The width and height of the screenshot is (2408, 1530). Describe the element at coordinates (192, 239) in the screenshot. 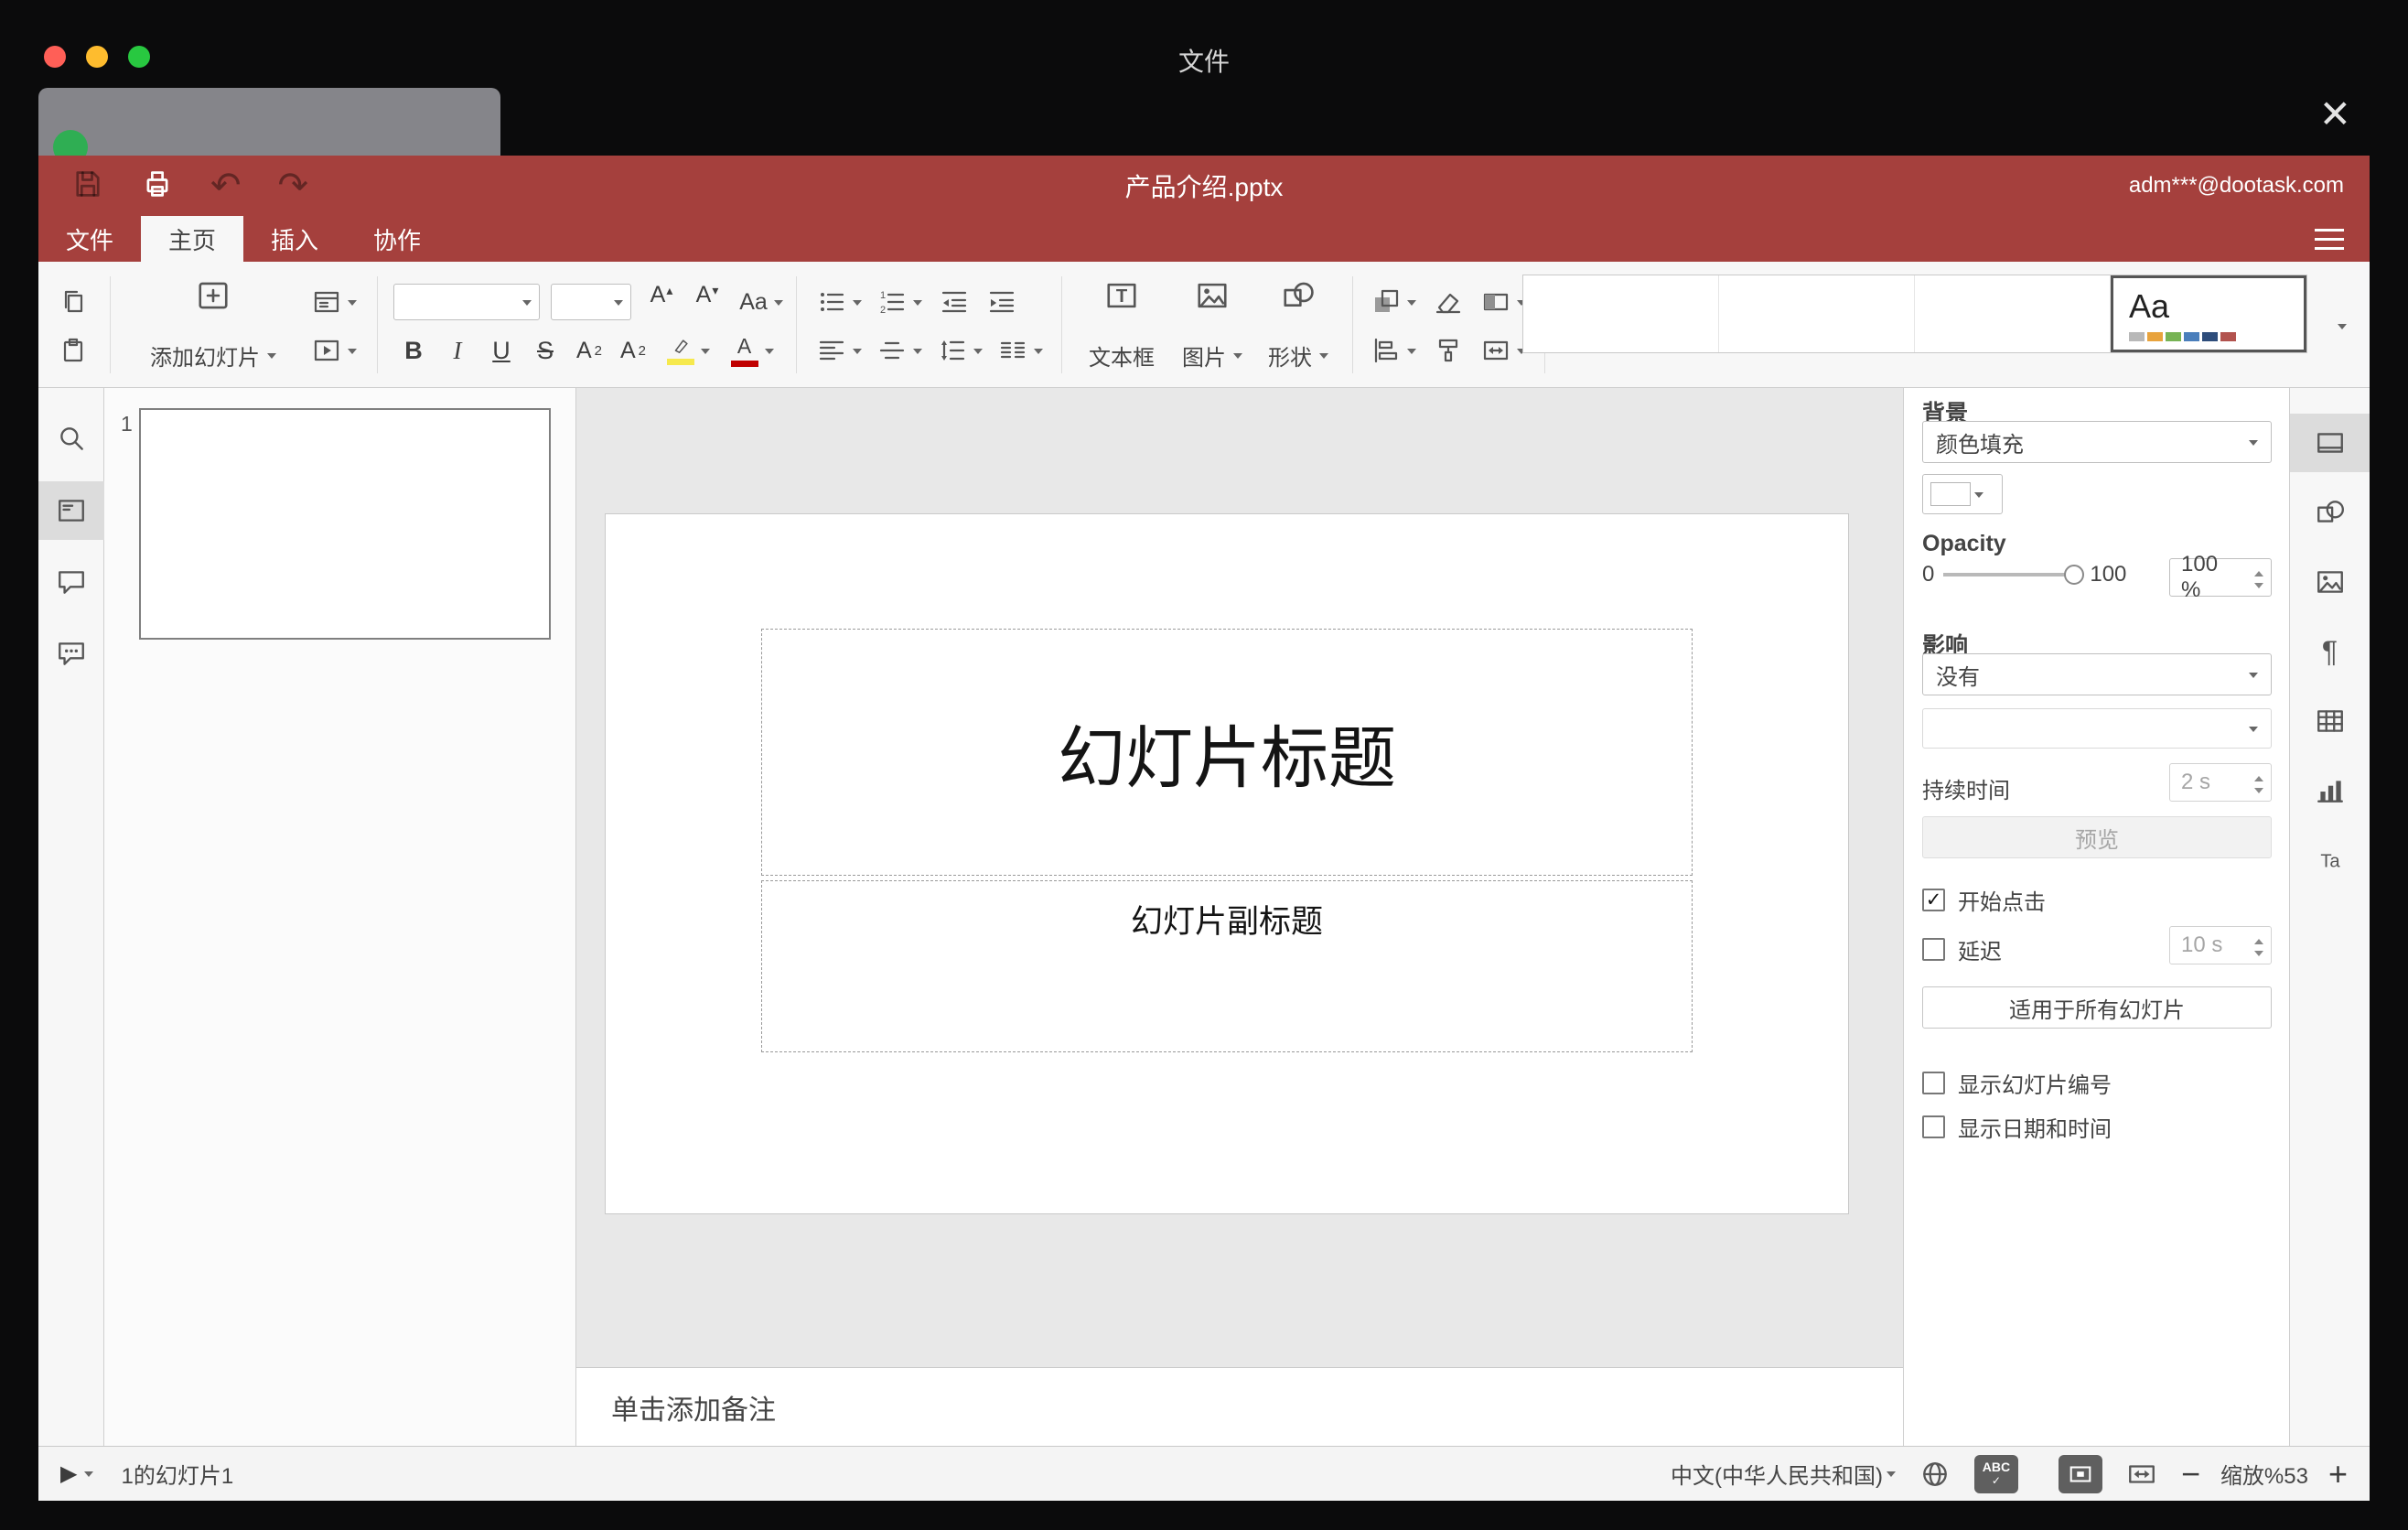

I see `tab-home: 主页` at that location.